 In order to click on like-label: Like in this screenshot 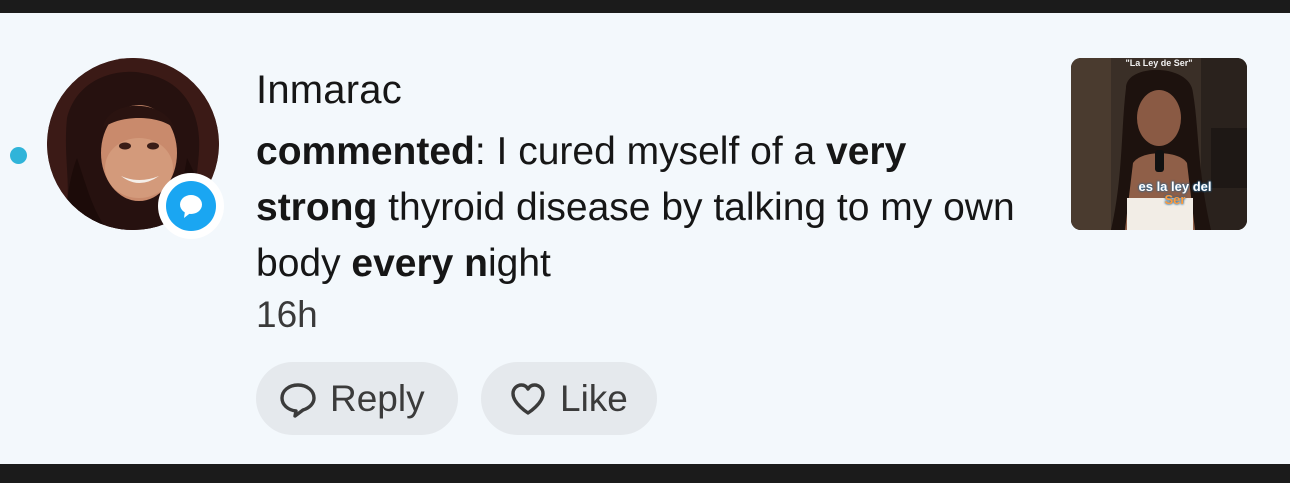, I will do `click(594, 398)`.